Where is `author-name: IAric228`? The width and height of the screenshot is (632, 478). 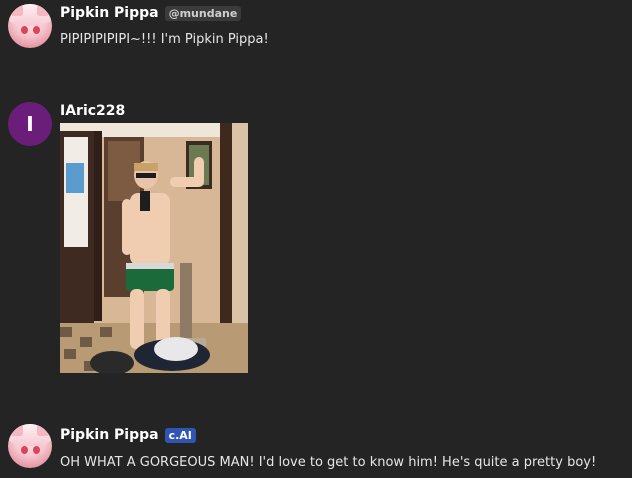 author-name: IAric228 is located at coordinates (92, 111).